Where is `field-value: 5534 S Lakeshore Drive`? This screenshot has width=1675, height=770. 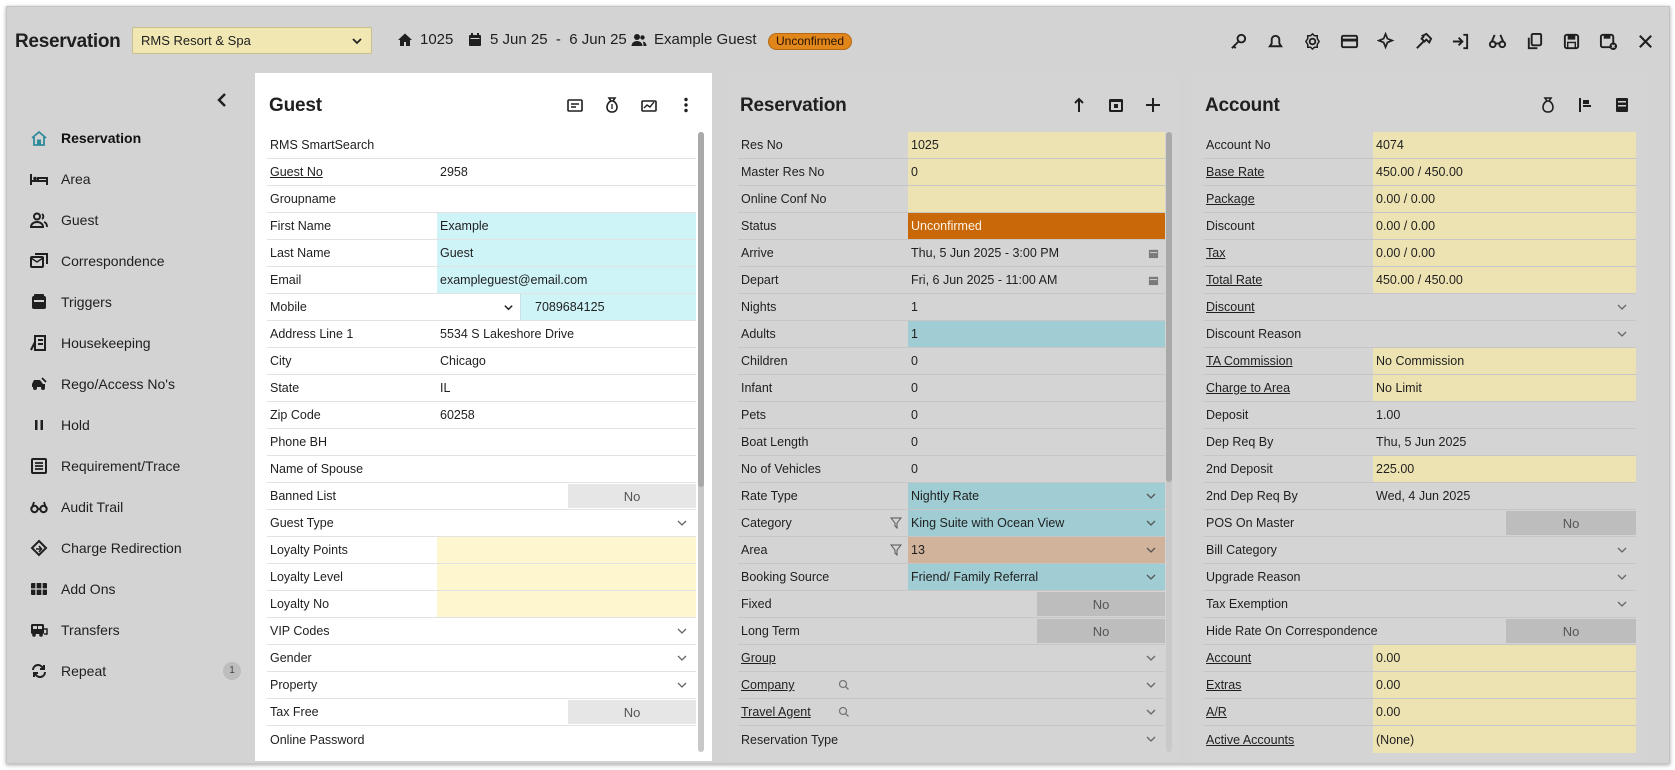 field-value: 5534 S Lakeshore Drive is located at coordinates (566, 334).